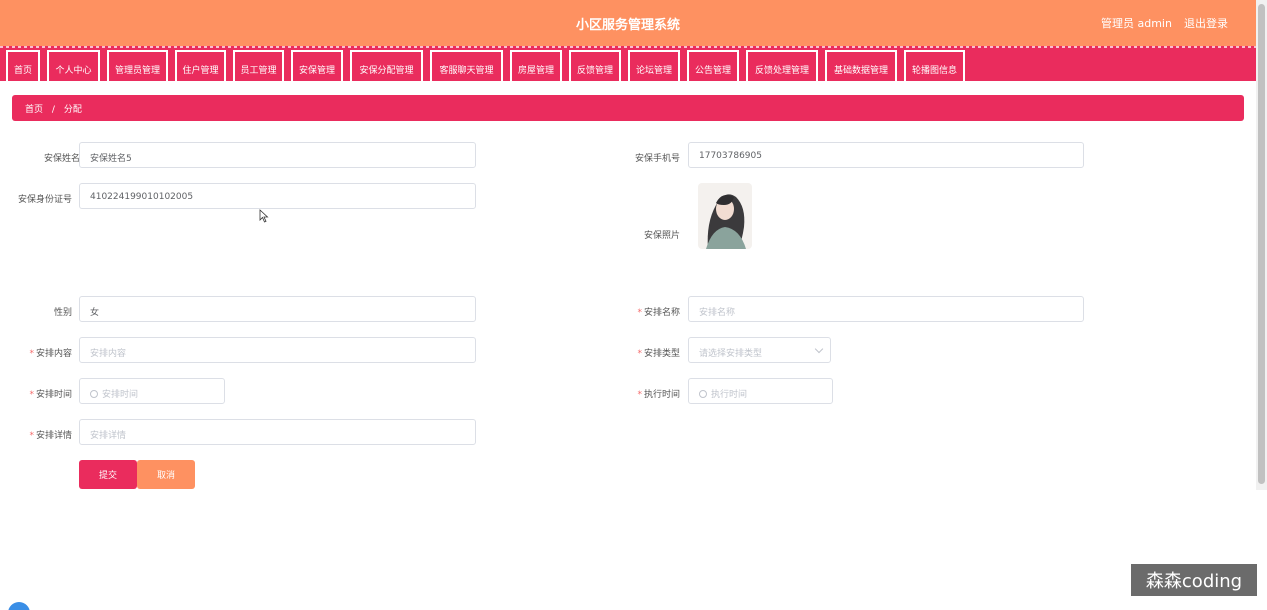 This screenshot has height=610, width=1267. Describe the element at coordinates (277, 350) in the screenshot. I see `arrange-content-input: 安排内容` at that location.